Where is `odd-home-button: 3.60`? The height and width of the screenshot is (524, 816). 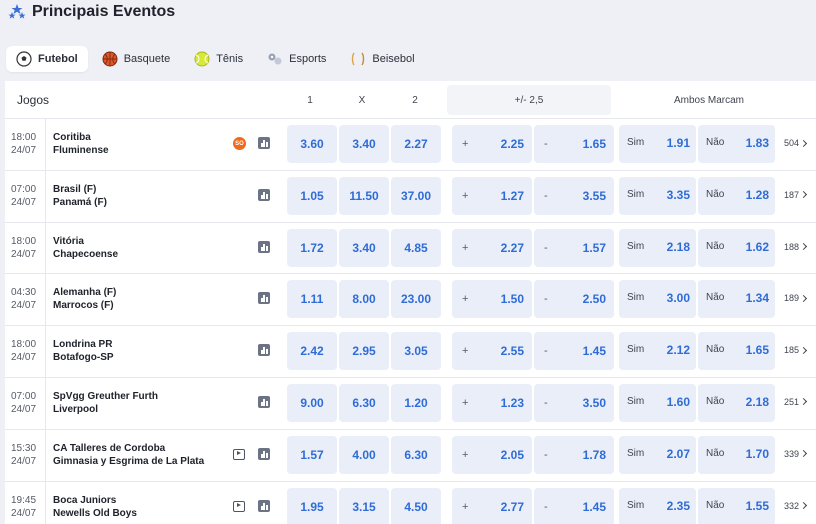
odd-home-button: 3.60 is located at coordinates (312, 144).